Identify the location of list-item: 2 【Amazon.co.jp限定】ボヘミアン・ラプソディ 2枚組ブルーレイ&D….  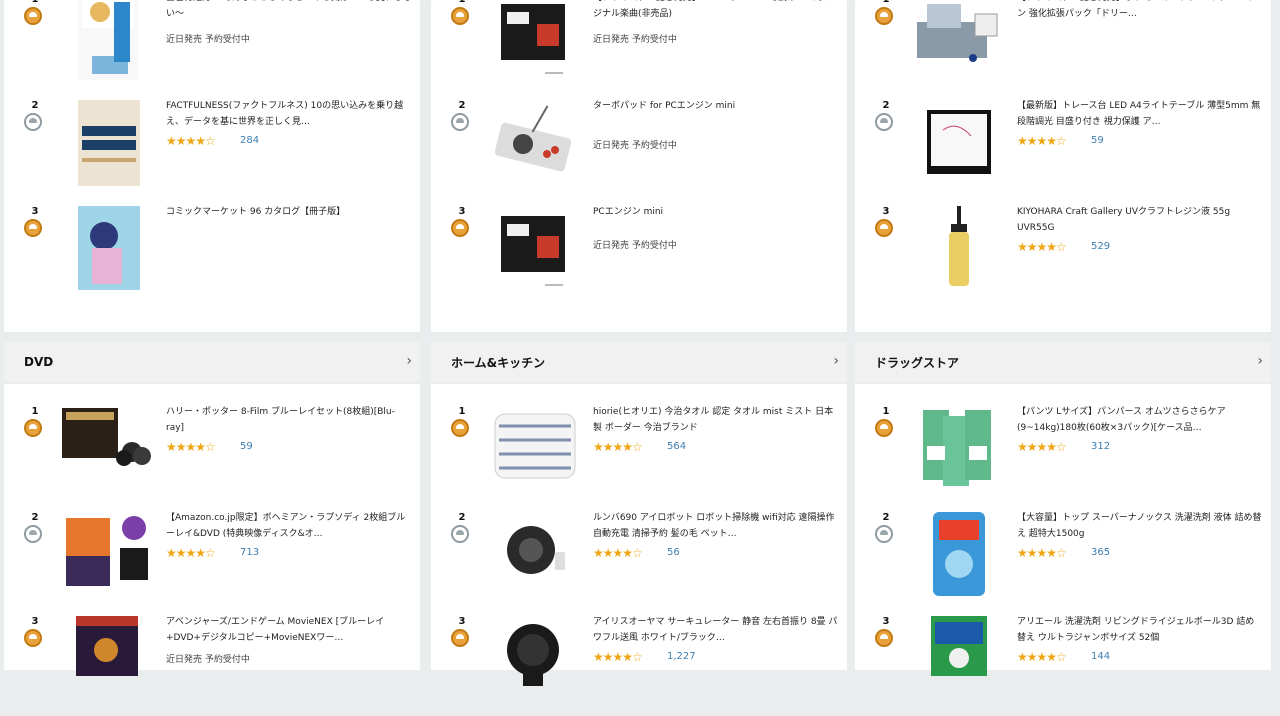
(212, 562).